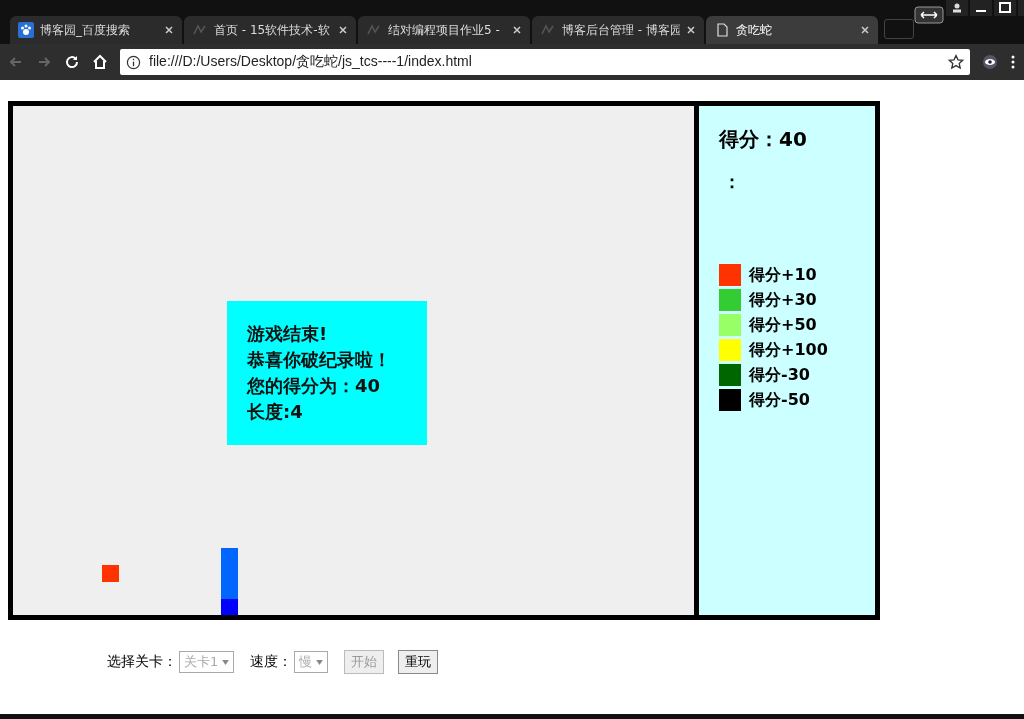  What do you see at coordinates (26, 30) in the screenshot?
I see `paw-icon` at bounding box center [26, 30].